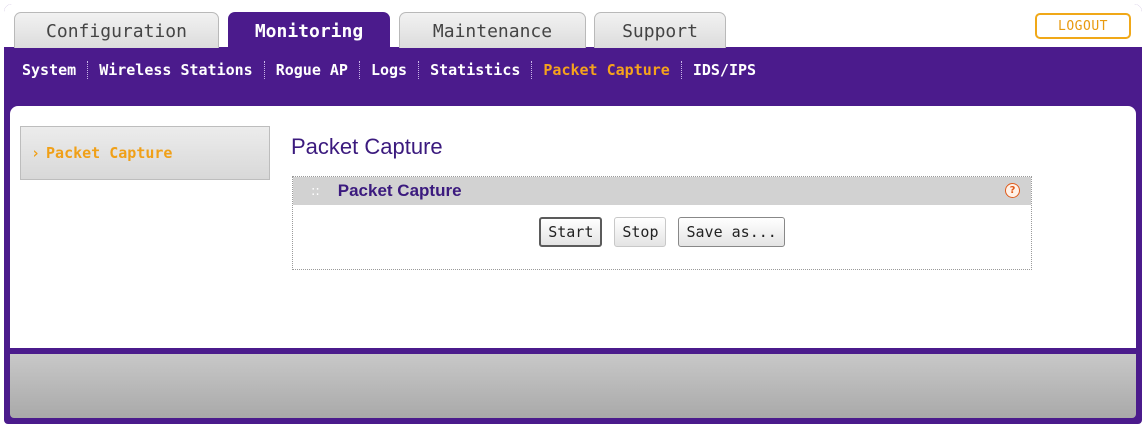  Describe the element at coordinates (116, 30) in the screenshot. I see `tab-configuration: Configuration` at that location.